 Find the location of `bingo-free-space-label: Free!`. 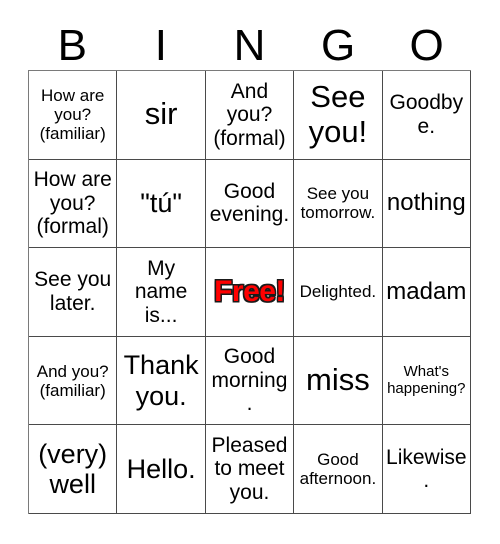

bingo-free-space-label: Free! is located at coordinates (249, 292).